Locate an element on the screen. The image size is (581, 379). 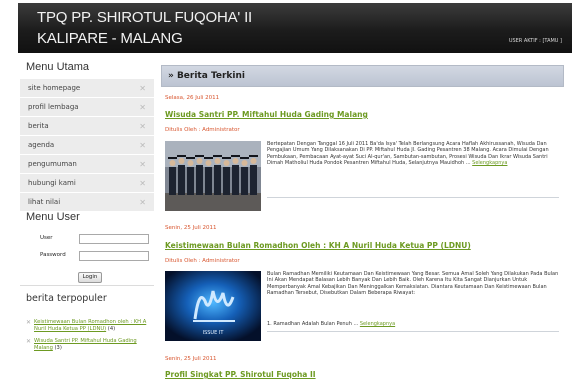
image-caption: ISSUE IT is located at coordinates (214, 333).